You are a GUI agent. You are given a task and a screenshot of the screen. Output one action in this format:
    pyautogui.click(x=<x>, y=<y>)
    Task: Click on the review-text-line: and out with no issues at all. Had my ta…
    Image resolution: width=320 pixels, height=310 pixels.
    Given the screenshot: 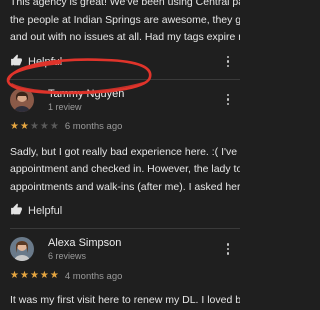 What is the action you would take?
    pyautogui.click(x=125, y=38)
    